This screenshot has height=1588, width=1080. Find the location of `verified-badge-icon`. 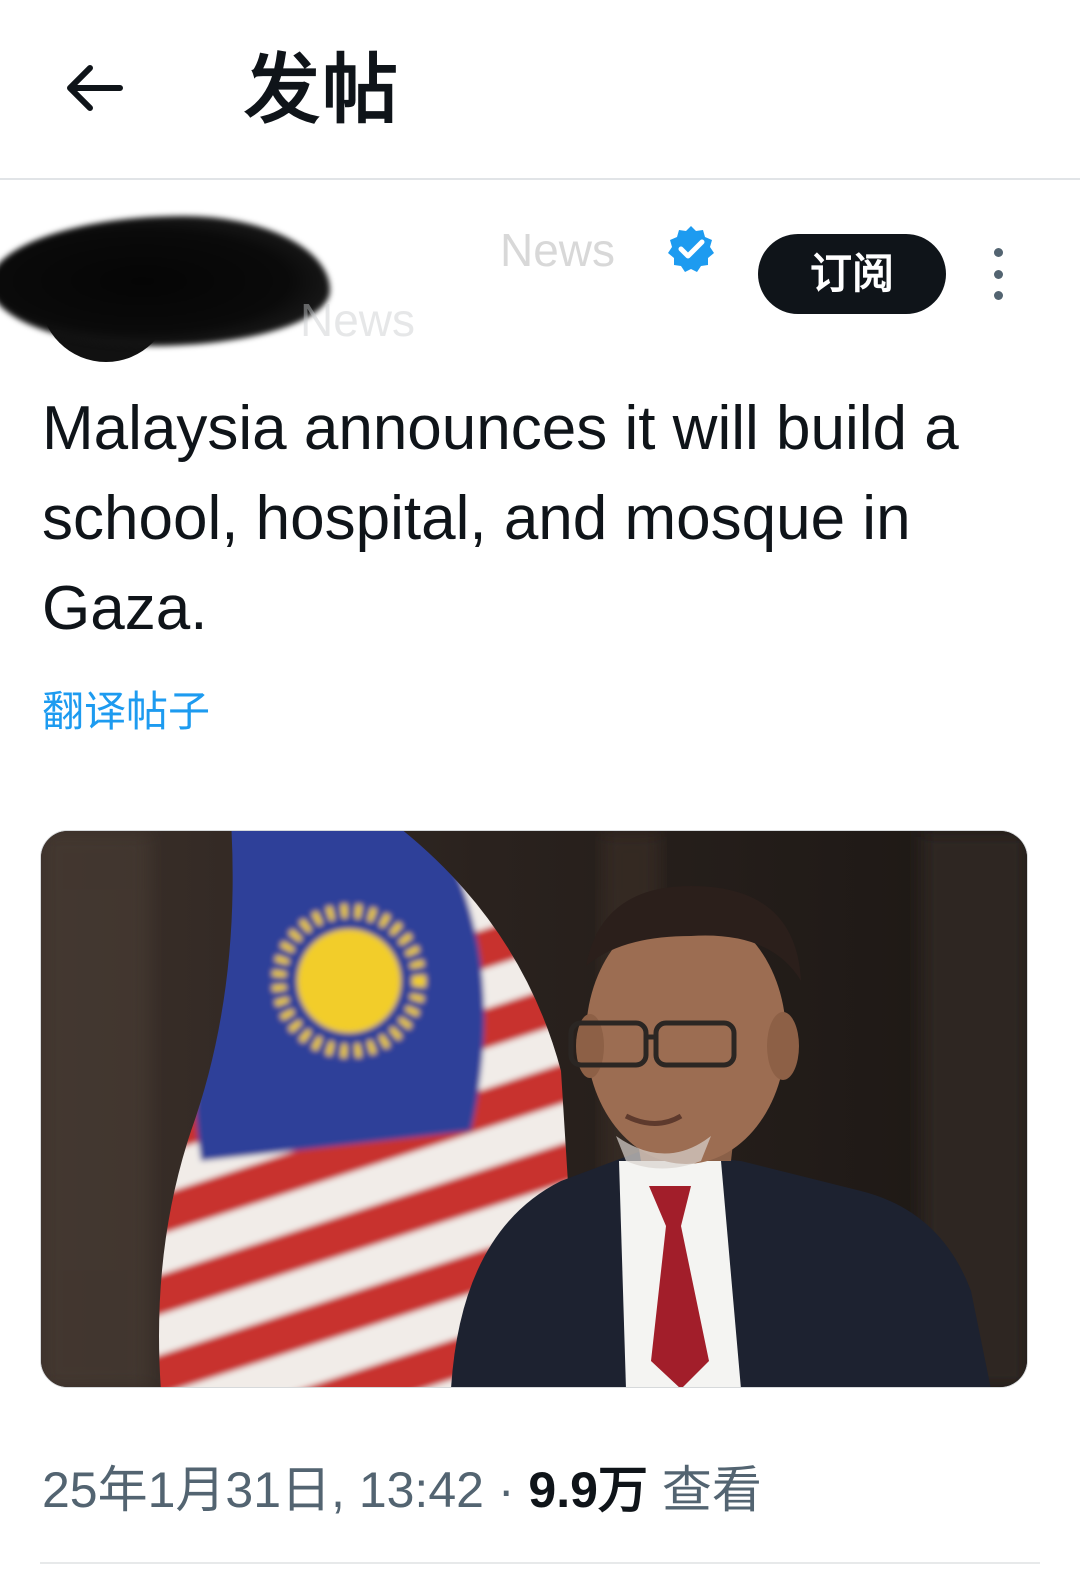

verified-badge-icon is located at coordinates (691, 249).